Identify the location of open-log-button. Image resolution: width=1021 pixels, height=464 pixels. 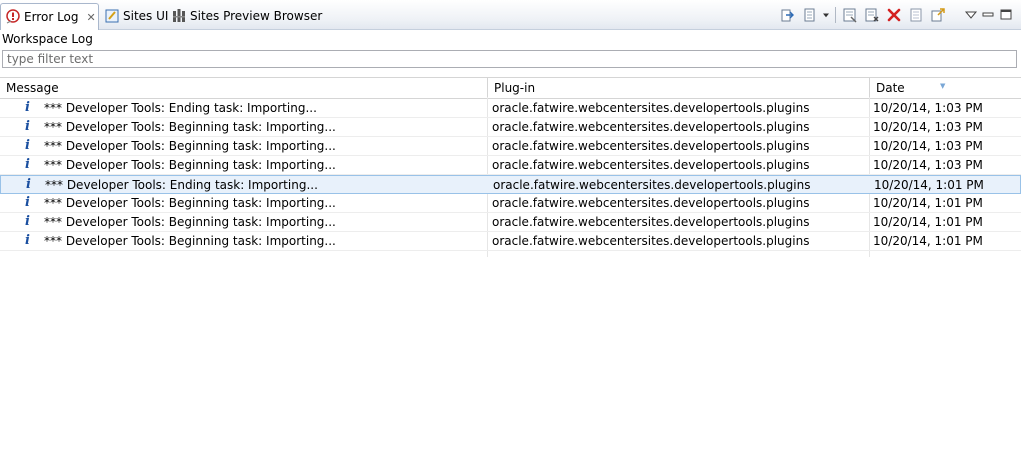
(916, 15).